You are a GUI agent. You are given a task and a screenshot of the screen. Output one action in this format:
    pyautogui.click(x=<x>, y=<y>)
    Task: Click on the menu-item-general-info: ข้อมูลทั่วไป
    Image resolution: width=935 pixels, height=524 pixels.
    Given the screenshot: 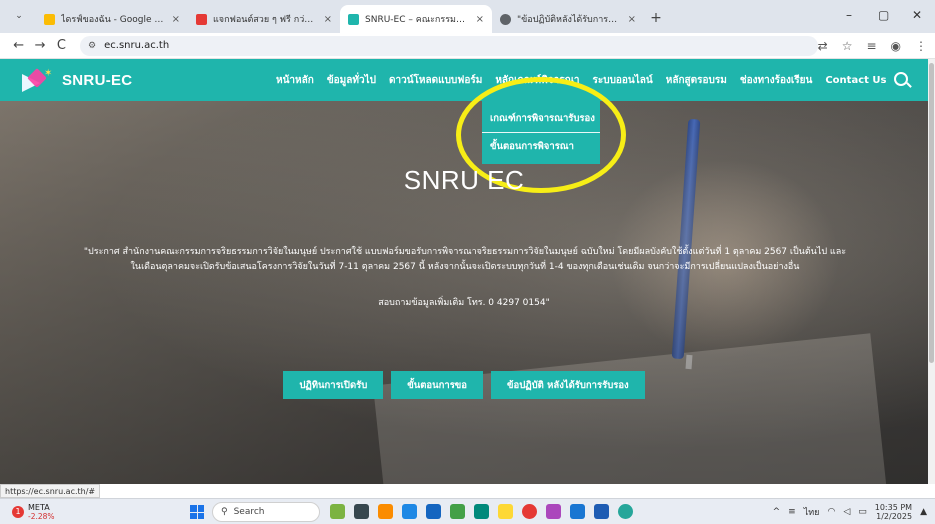 What is the action you would take?
    pyautogui.click(x=351, y=80)
    